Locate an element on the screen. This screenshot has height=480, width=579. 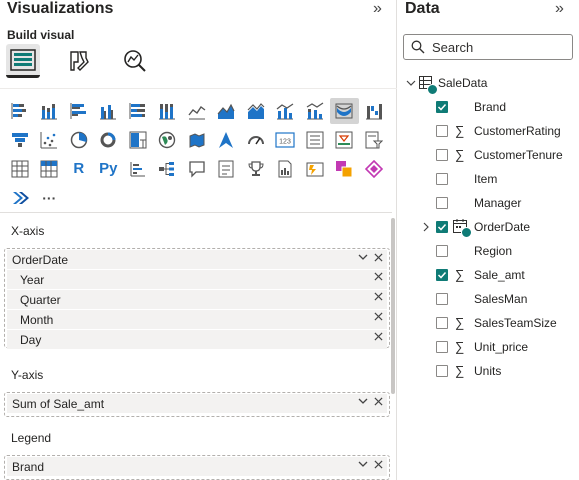
chevron-right-icon is located at coordinates (426, 227).